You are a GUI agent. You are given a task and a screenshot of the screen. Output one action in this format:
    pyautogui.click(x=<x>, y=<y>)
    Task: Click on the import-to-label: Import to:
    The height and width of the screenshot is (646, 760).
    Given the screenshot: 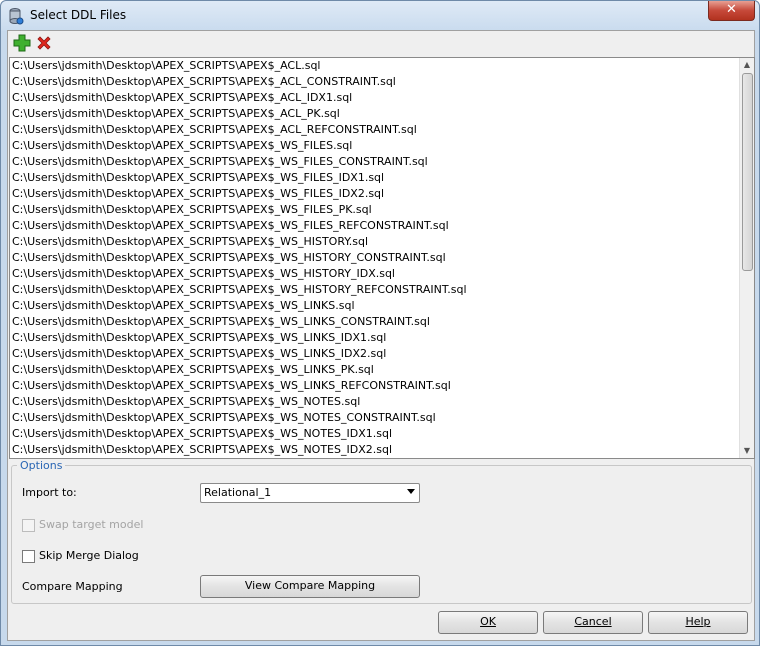 What is the action you would take?
    pyautogui.click(x=49, y=492)
    